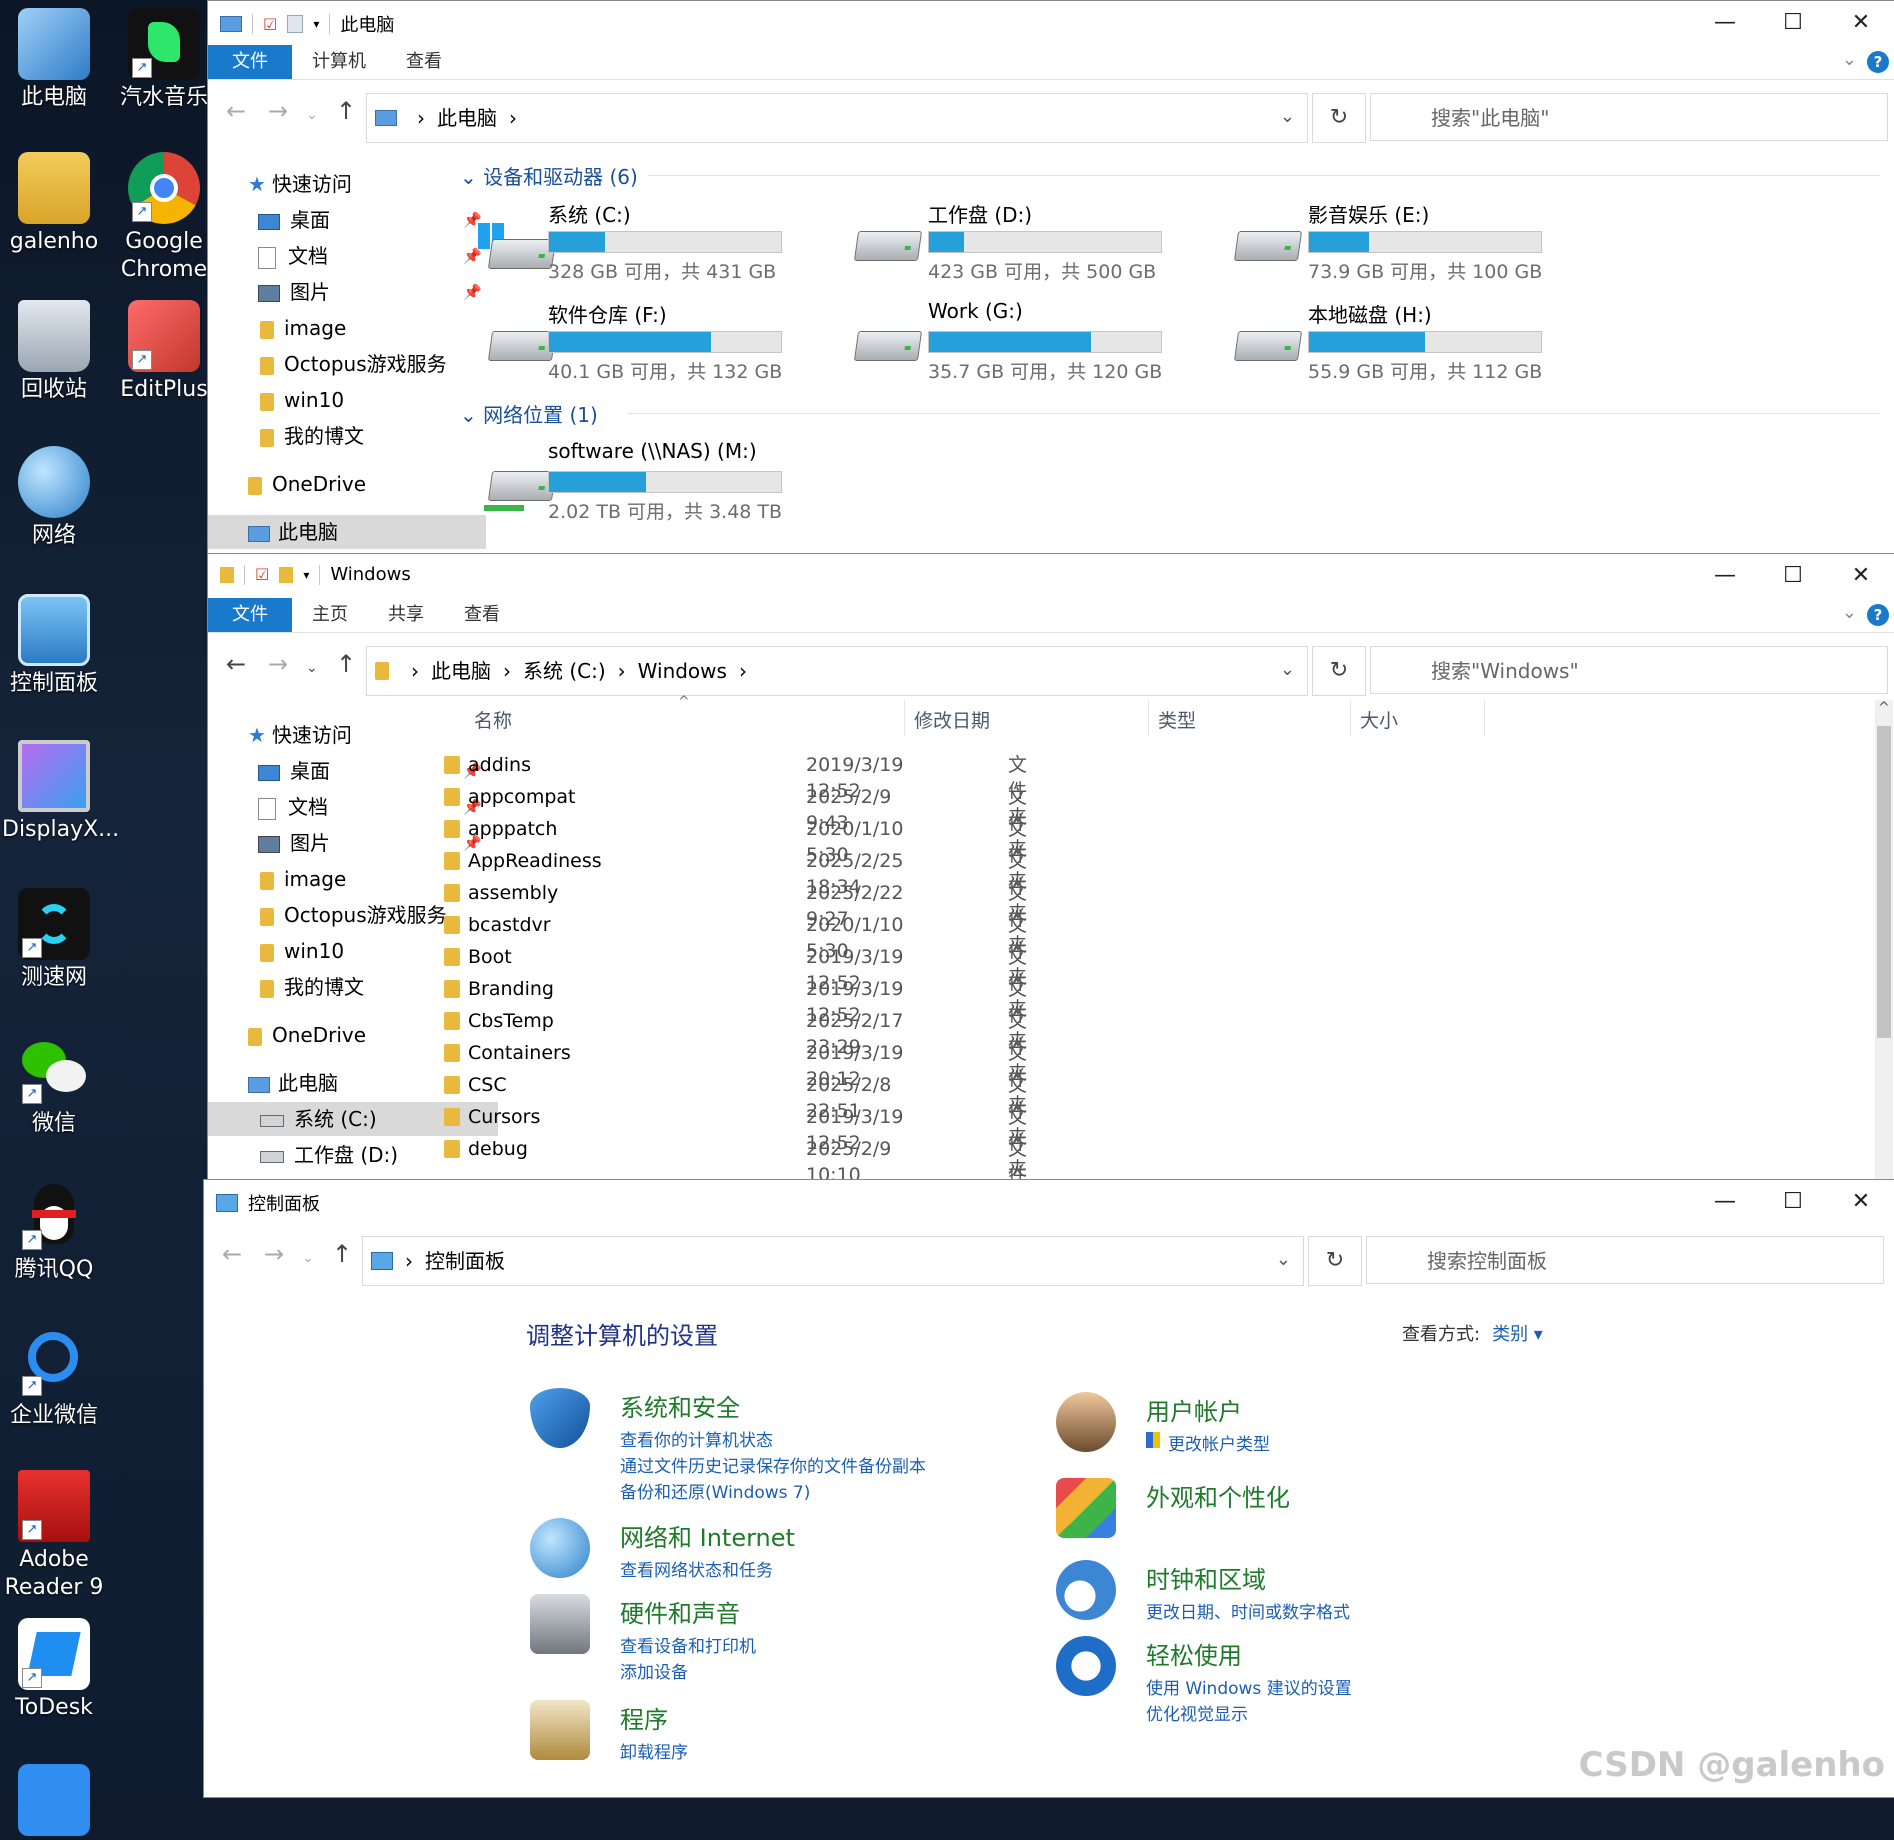 The image size is (1894, 1840). What do you see at coordinates (1394, 344) in the screenshot?
I see `drive-h: 本地磁盘 (H:) 55.9 GB 可用，共 112 GB` at bounding box center [1394, 344].